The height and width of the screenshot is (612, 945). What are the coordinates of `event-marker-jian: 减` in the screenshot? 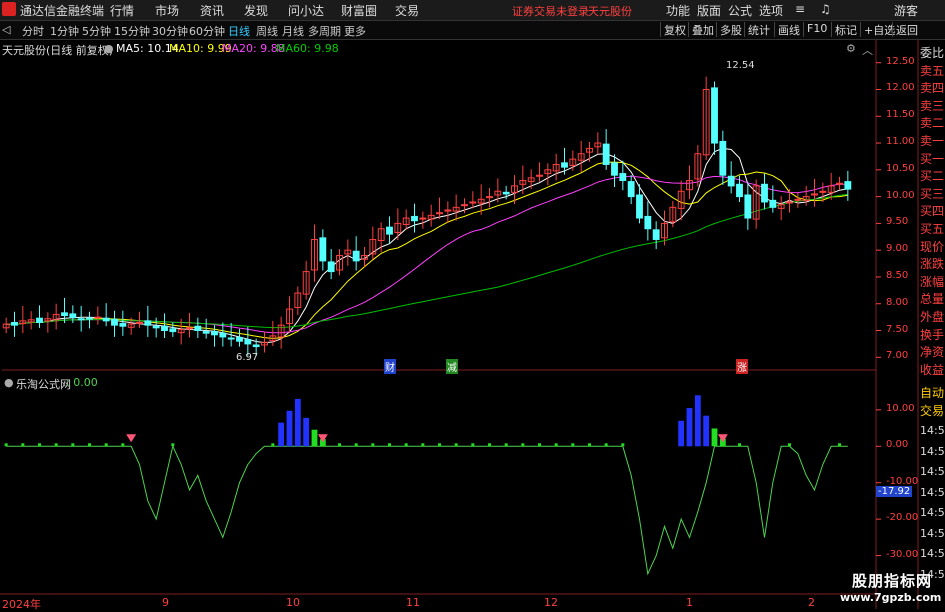 It's located at (452, 366).